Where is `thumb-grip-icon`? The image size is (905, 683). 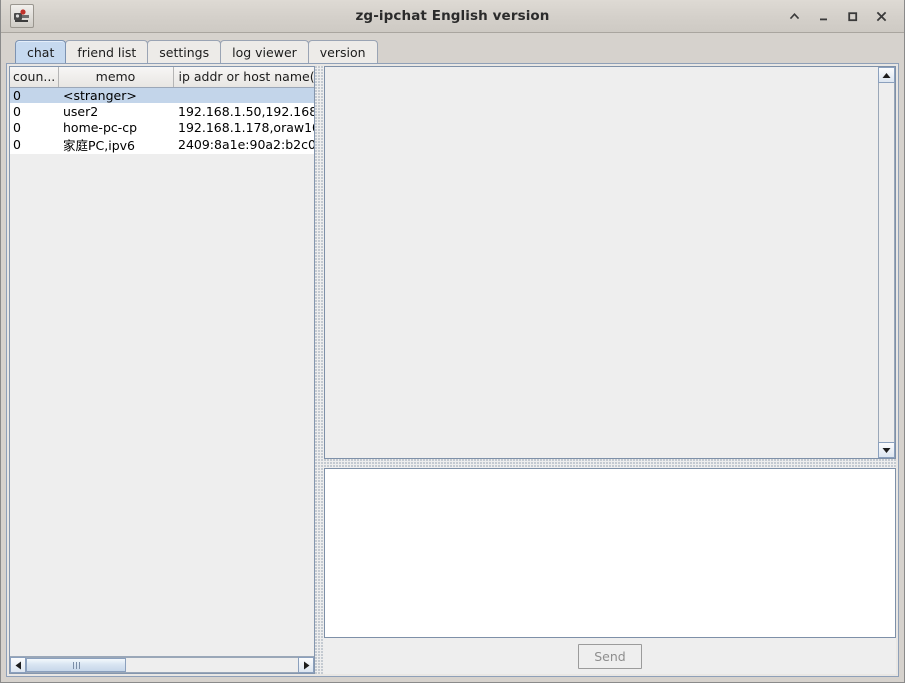 thumb-grip-icon is located at coordinates (76, 665).